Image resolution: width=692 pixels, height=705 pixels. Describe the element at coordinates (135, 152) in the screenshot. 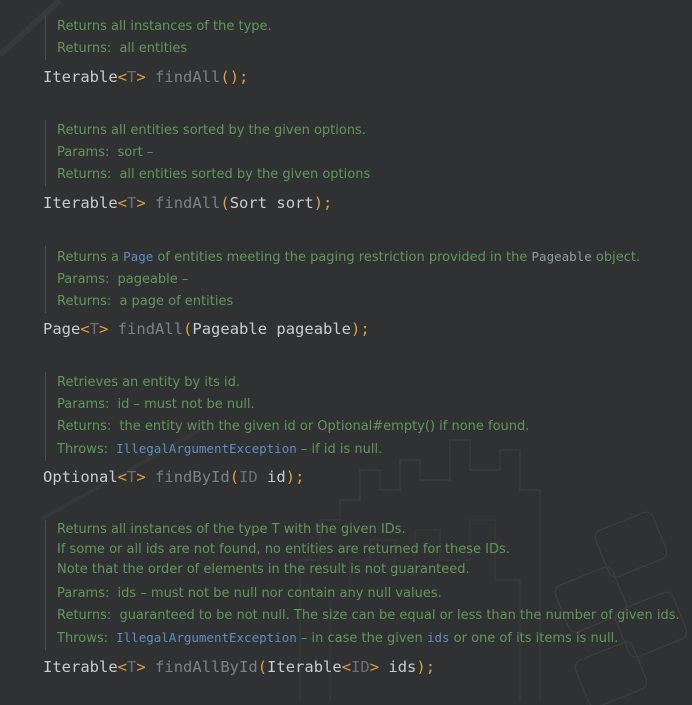

I see `params-text: sort –` at that location.